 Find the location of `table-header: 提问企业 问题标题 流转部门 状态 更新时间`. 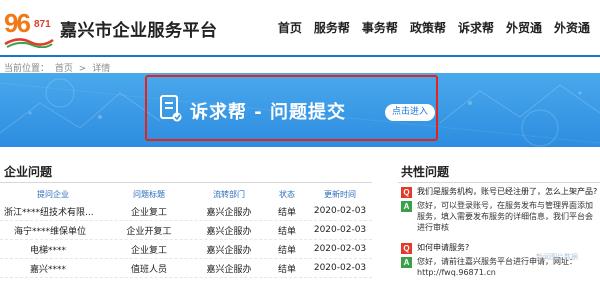

table-header: 提问企业 问题标题 流转部门 状态 更新时间 is located at coordinates (186, 194).